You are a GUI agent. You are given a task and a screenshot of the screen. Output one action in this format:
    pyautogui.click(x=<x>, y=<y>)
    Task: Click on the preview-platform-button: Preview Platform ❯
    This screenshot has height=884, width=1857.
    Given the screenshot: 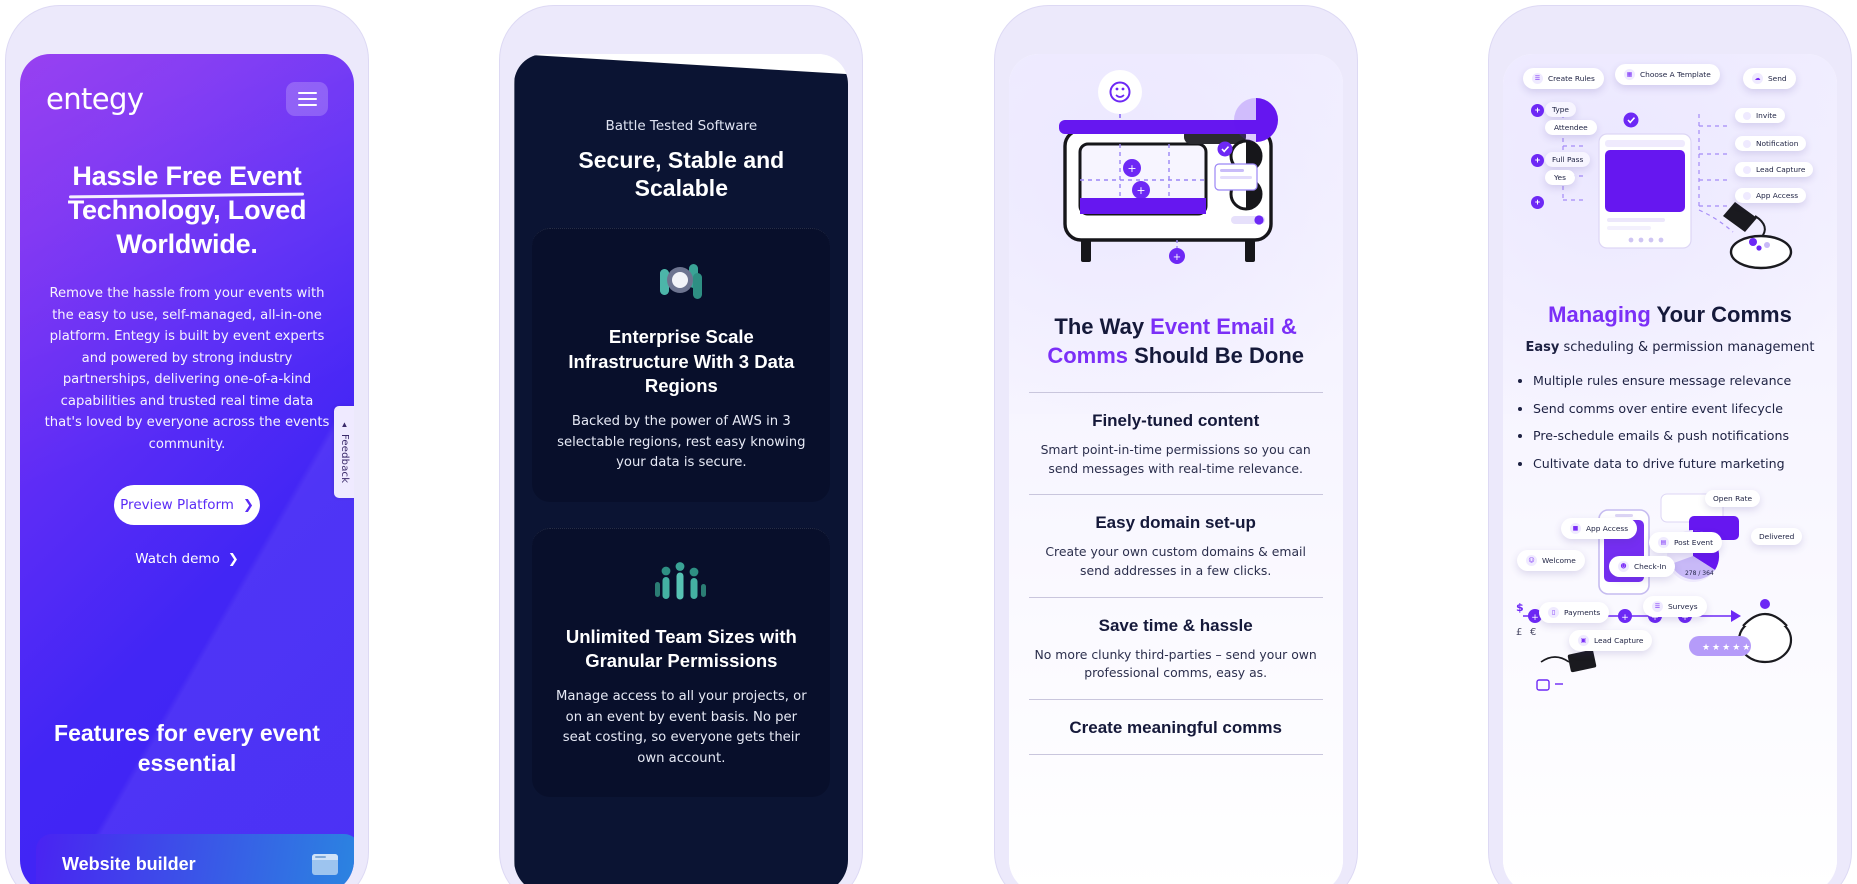 What is the action you would take?
    pyautogui.click(x=187, y=505)
    